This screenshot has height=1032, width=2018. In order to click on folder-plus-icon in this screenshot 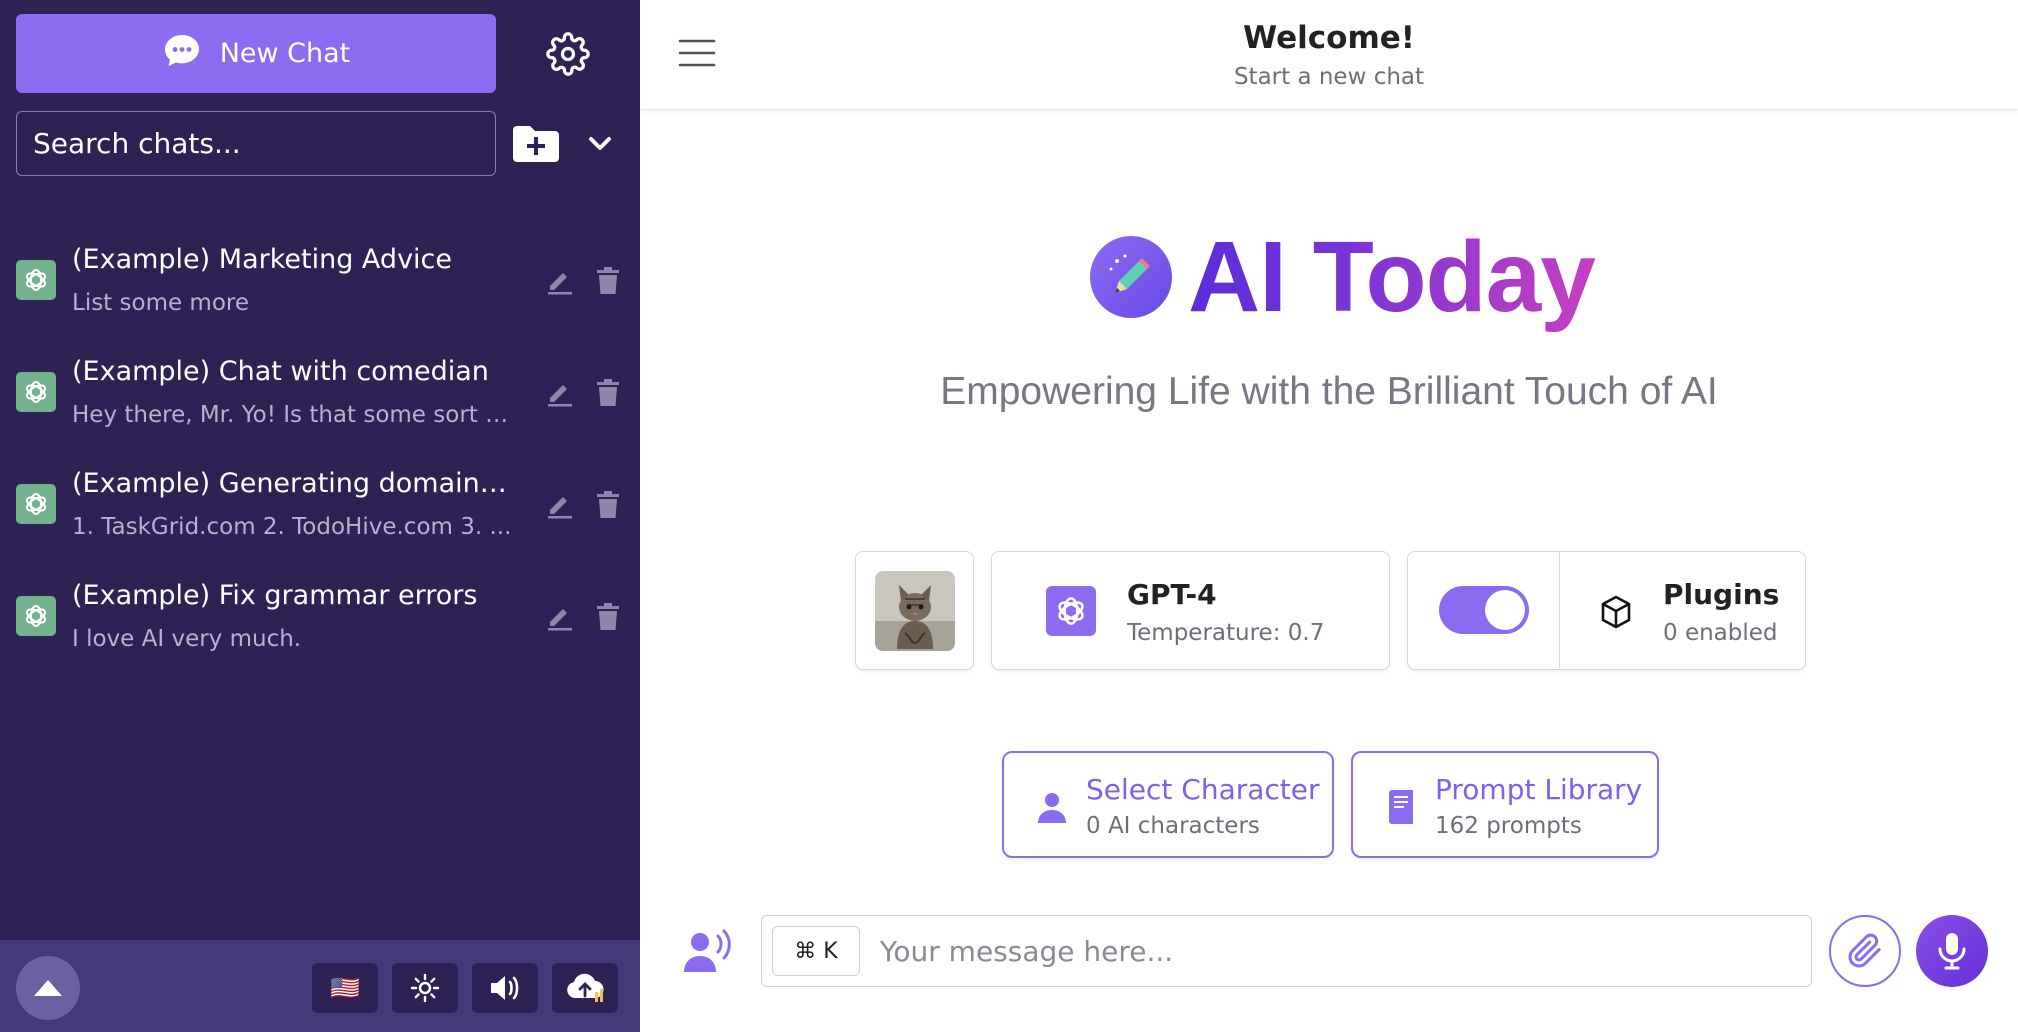, I will do `click(536, 144)`.